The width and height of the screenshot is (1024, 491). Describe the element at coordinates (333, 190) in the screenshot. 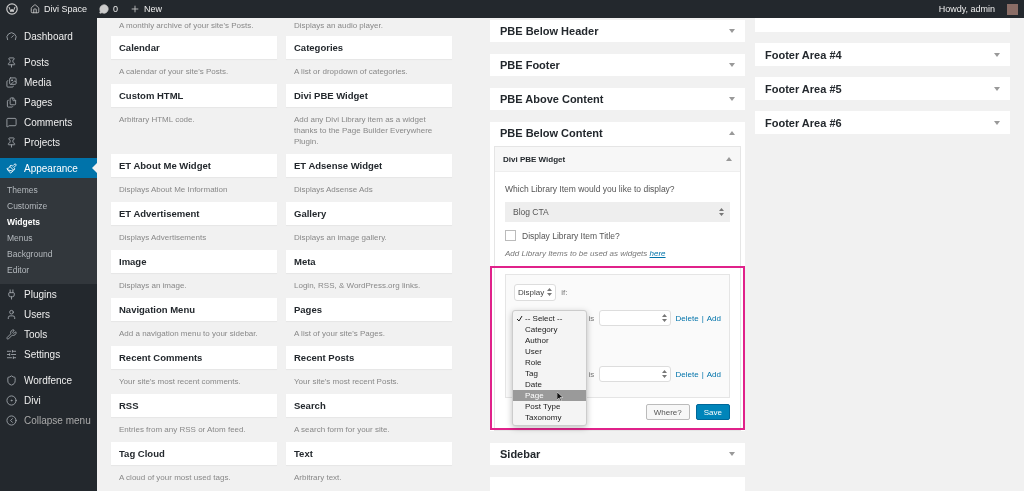

I see `widget-description: Displays Adsense Ads` at that location.